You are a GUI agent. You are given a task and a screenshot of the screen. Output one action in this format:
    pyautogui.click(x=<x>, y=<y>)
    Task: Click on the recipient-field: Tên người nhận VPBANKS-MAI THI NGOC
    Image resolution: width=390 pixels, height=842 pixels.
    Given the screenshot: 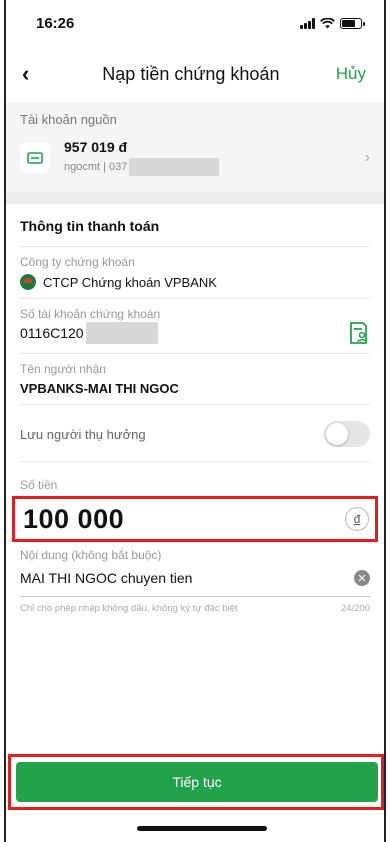 What is the action you would take?
    pyautogui.click(x=195, y=379)
    